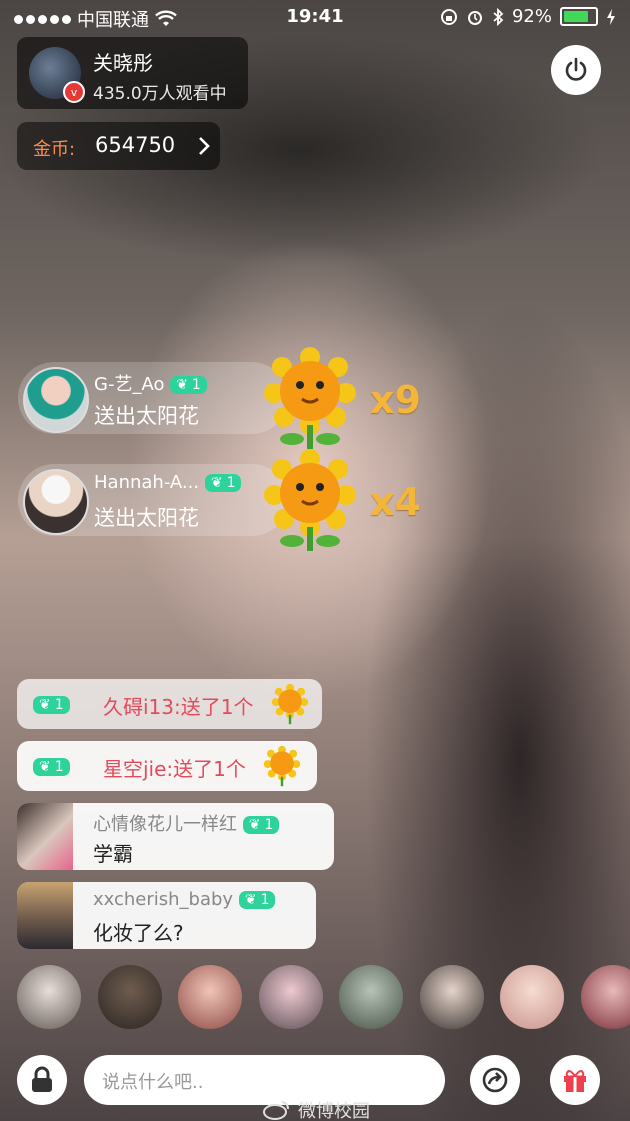 The image size is (630, 1121). What do you see at coordinates (276, 1110) in the screenshot?
I see `weibo-logo-icon` at bounding box center [276, 1110].